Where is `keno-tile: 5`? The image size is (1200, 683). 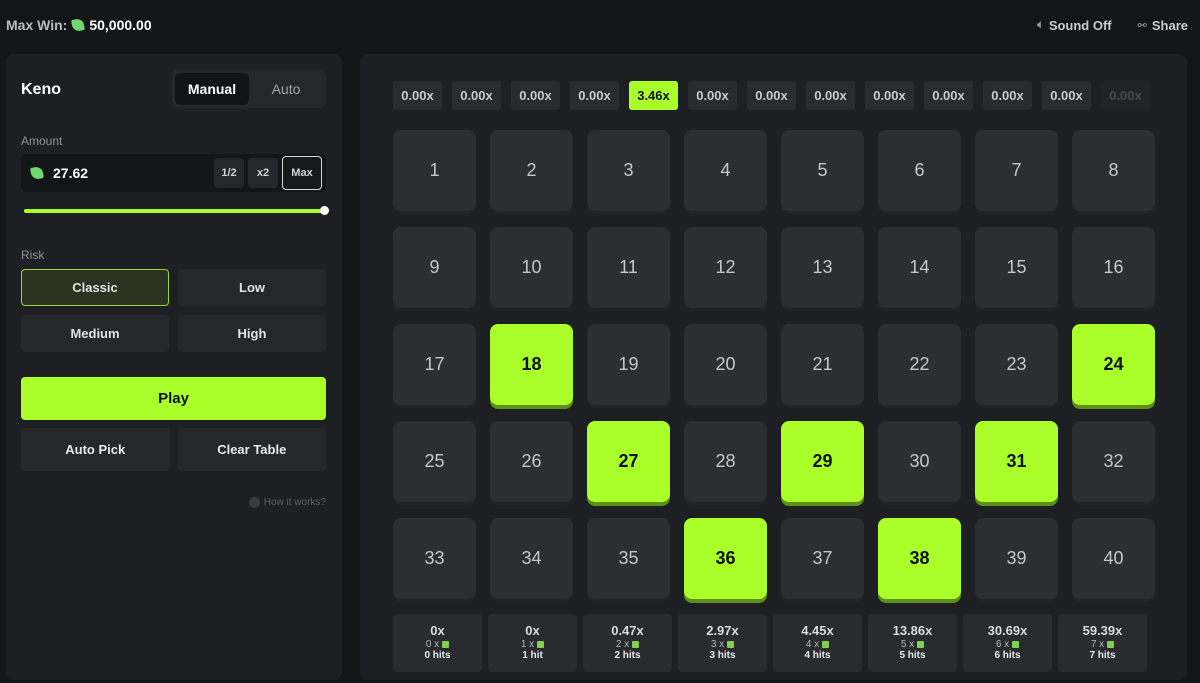 keno-tile: 5 is located at coordinates (822, 170).